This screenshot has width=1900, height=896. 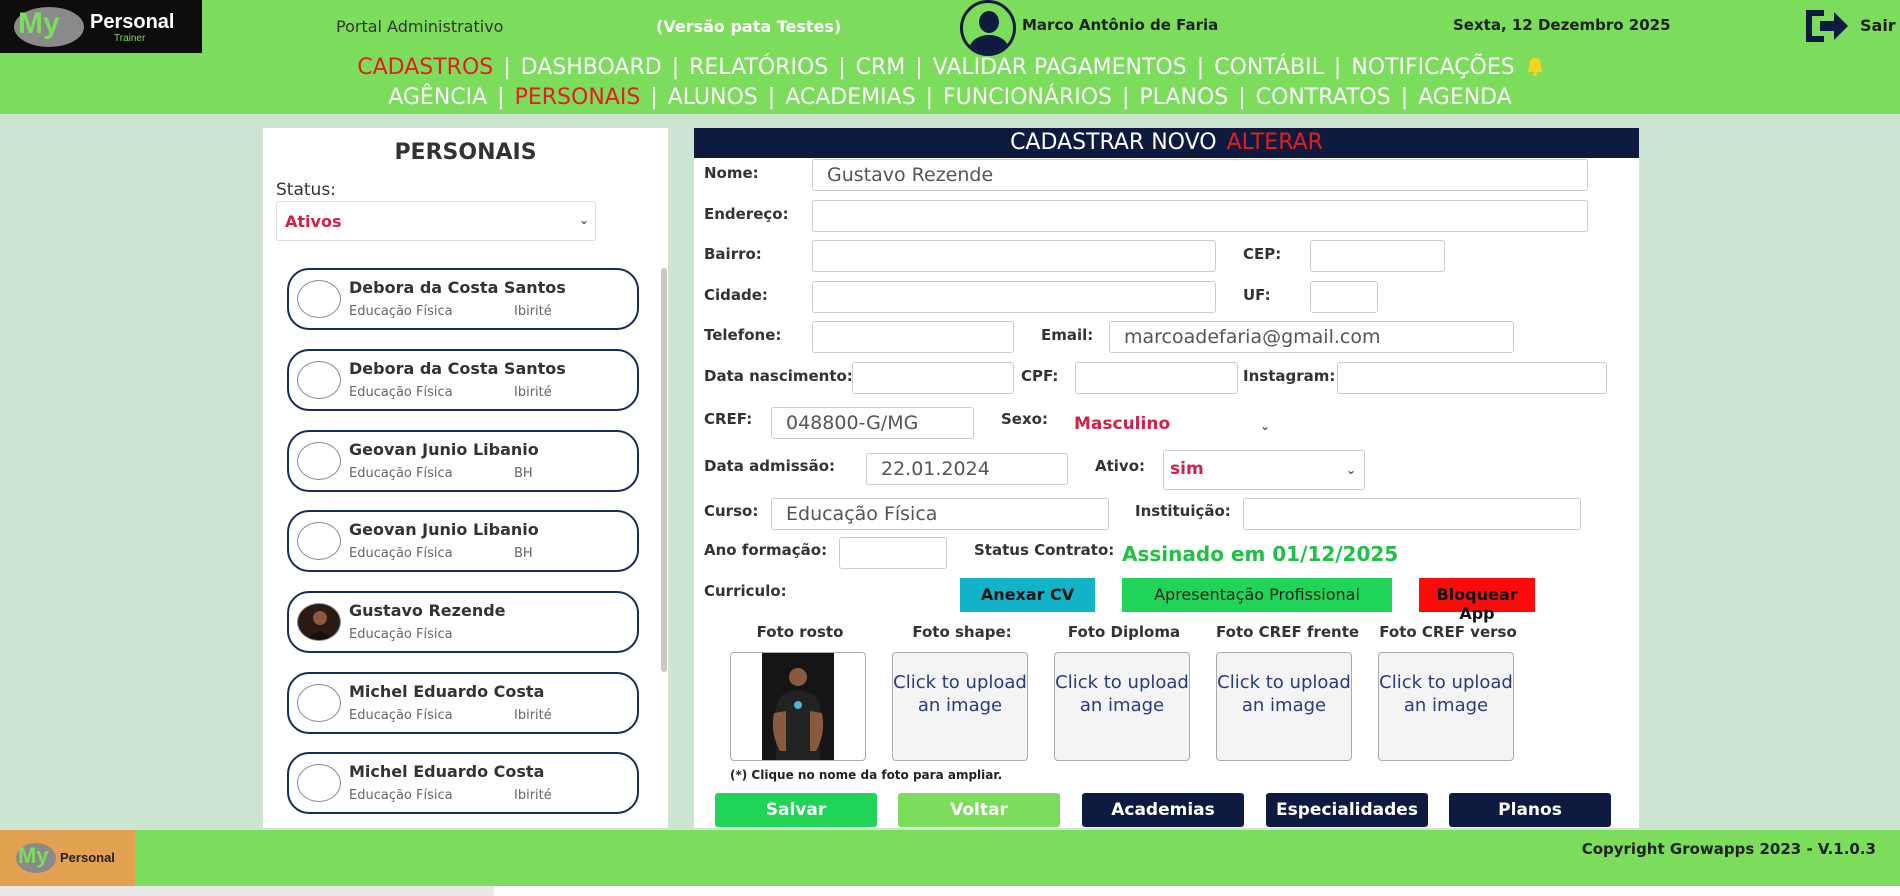 I want to click on nav-contratos: CONTRATOS, so click(x=1323, y=97).